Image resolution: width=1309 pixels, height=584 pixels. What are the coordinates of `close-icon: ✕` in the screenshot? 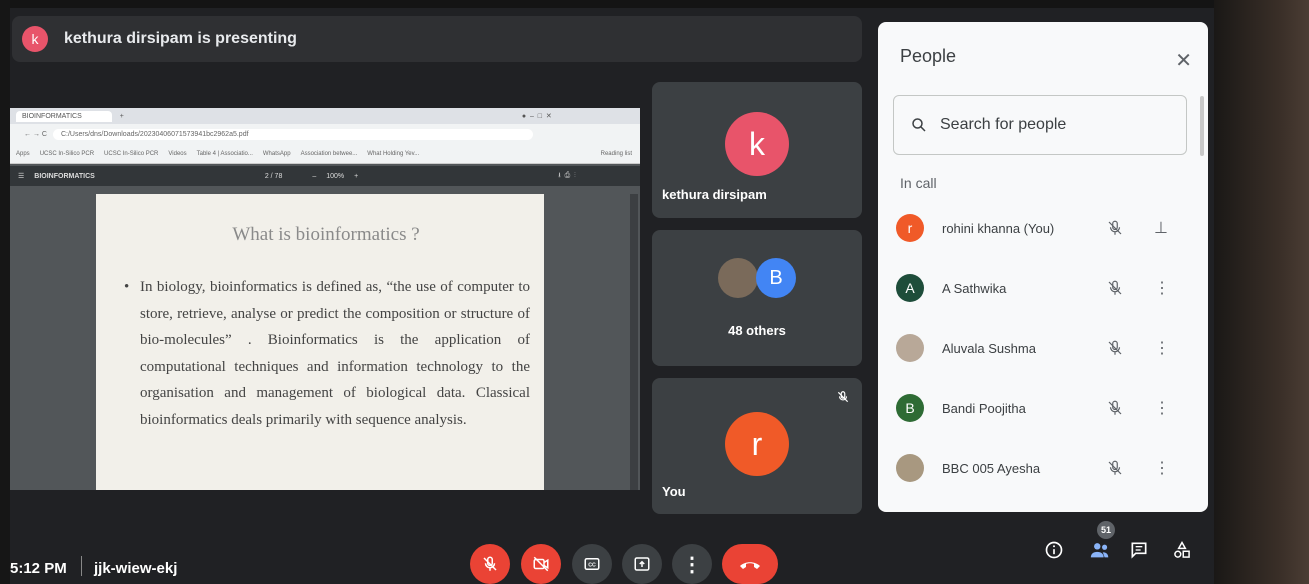 It's located at (1183, 60).